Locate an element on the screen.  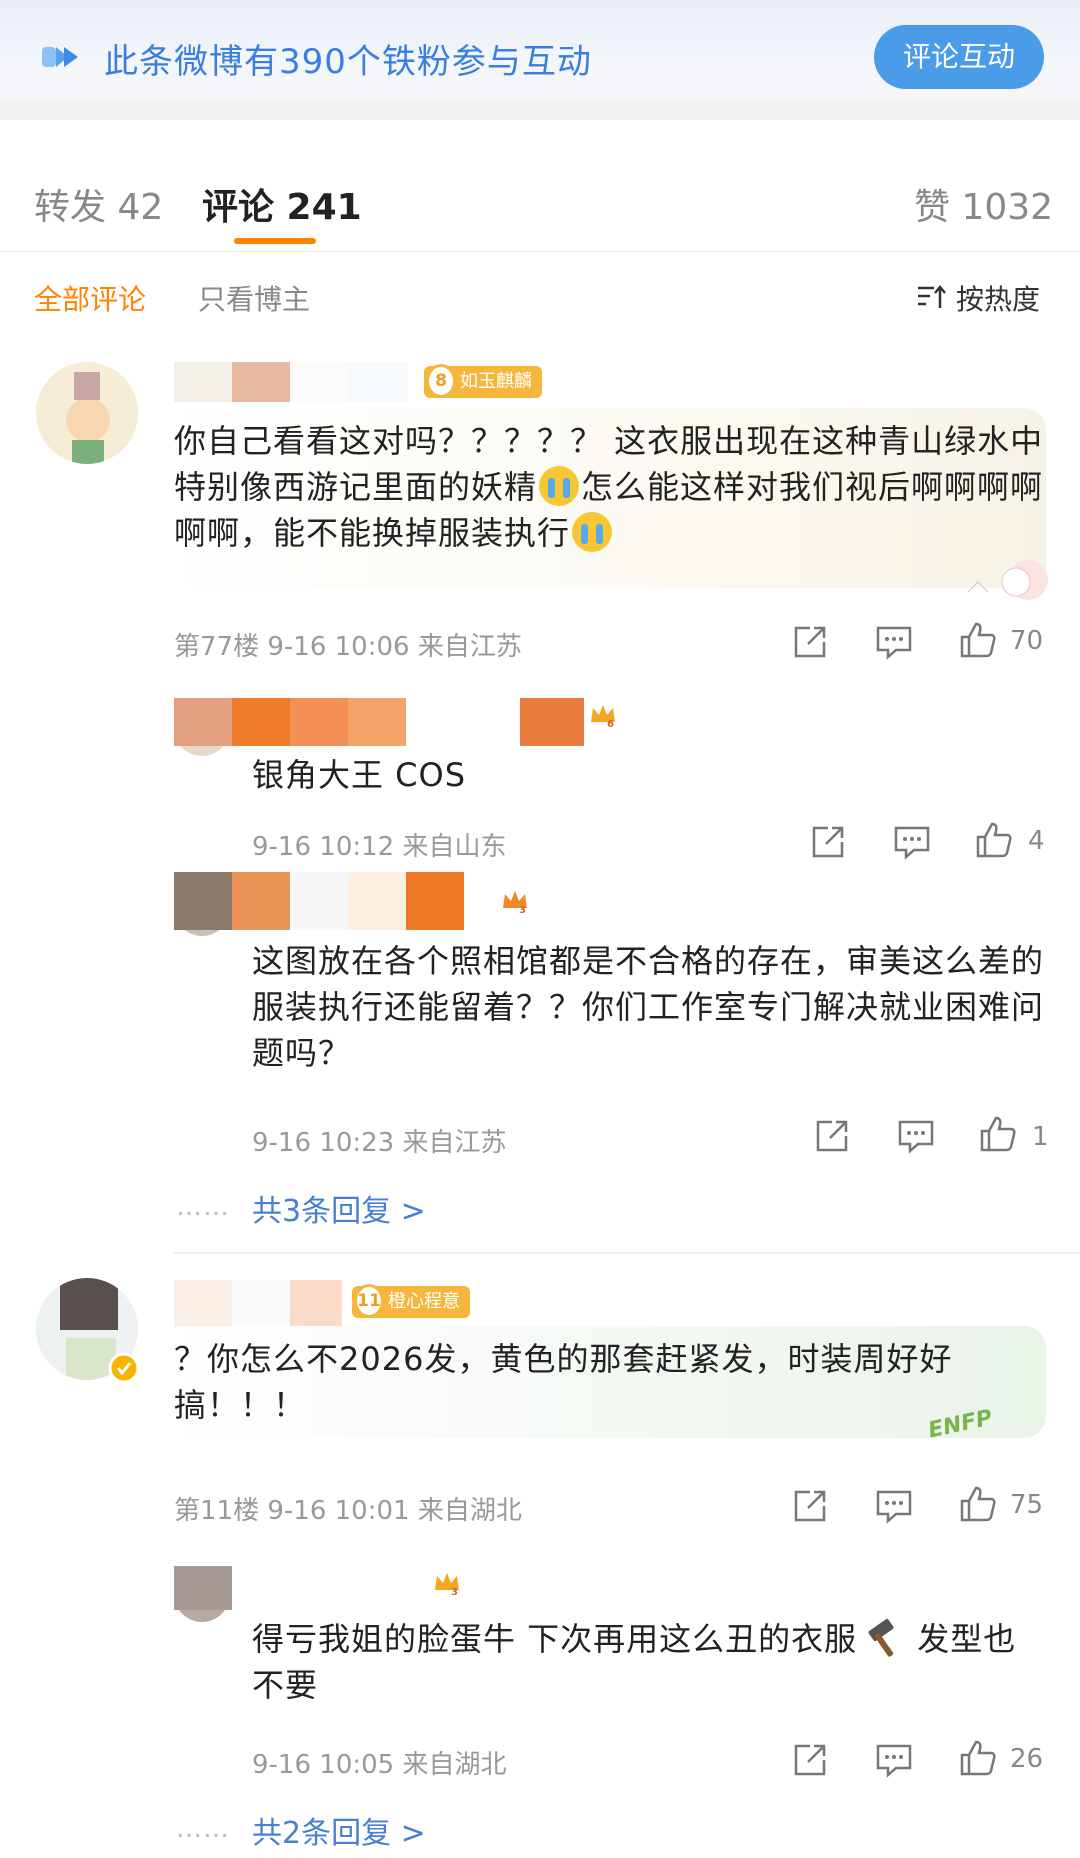
fan-badge-label: 如玉麒麟 is located at coordinates (496, 381).